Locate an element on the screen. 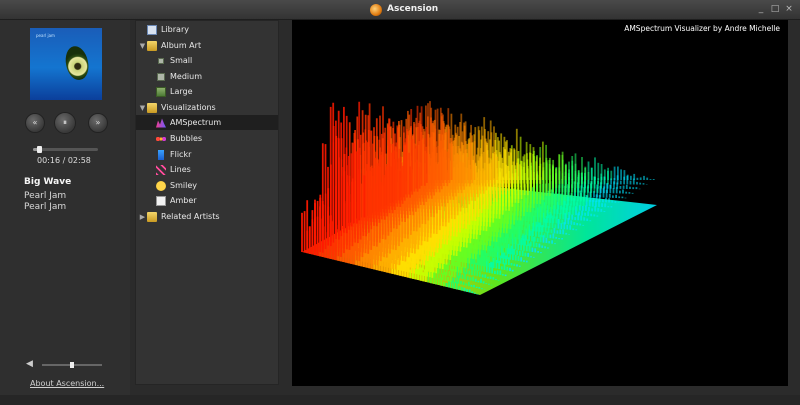 This screenshot has width=800, height=405. tree-item-related-artists: ▶ Related Artists is located at coordinates (208, 216).